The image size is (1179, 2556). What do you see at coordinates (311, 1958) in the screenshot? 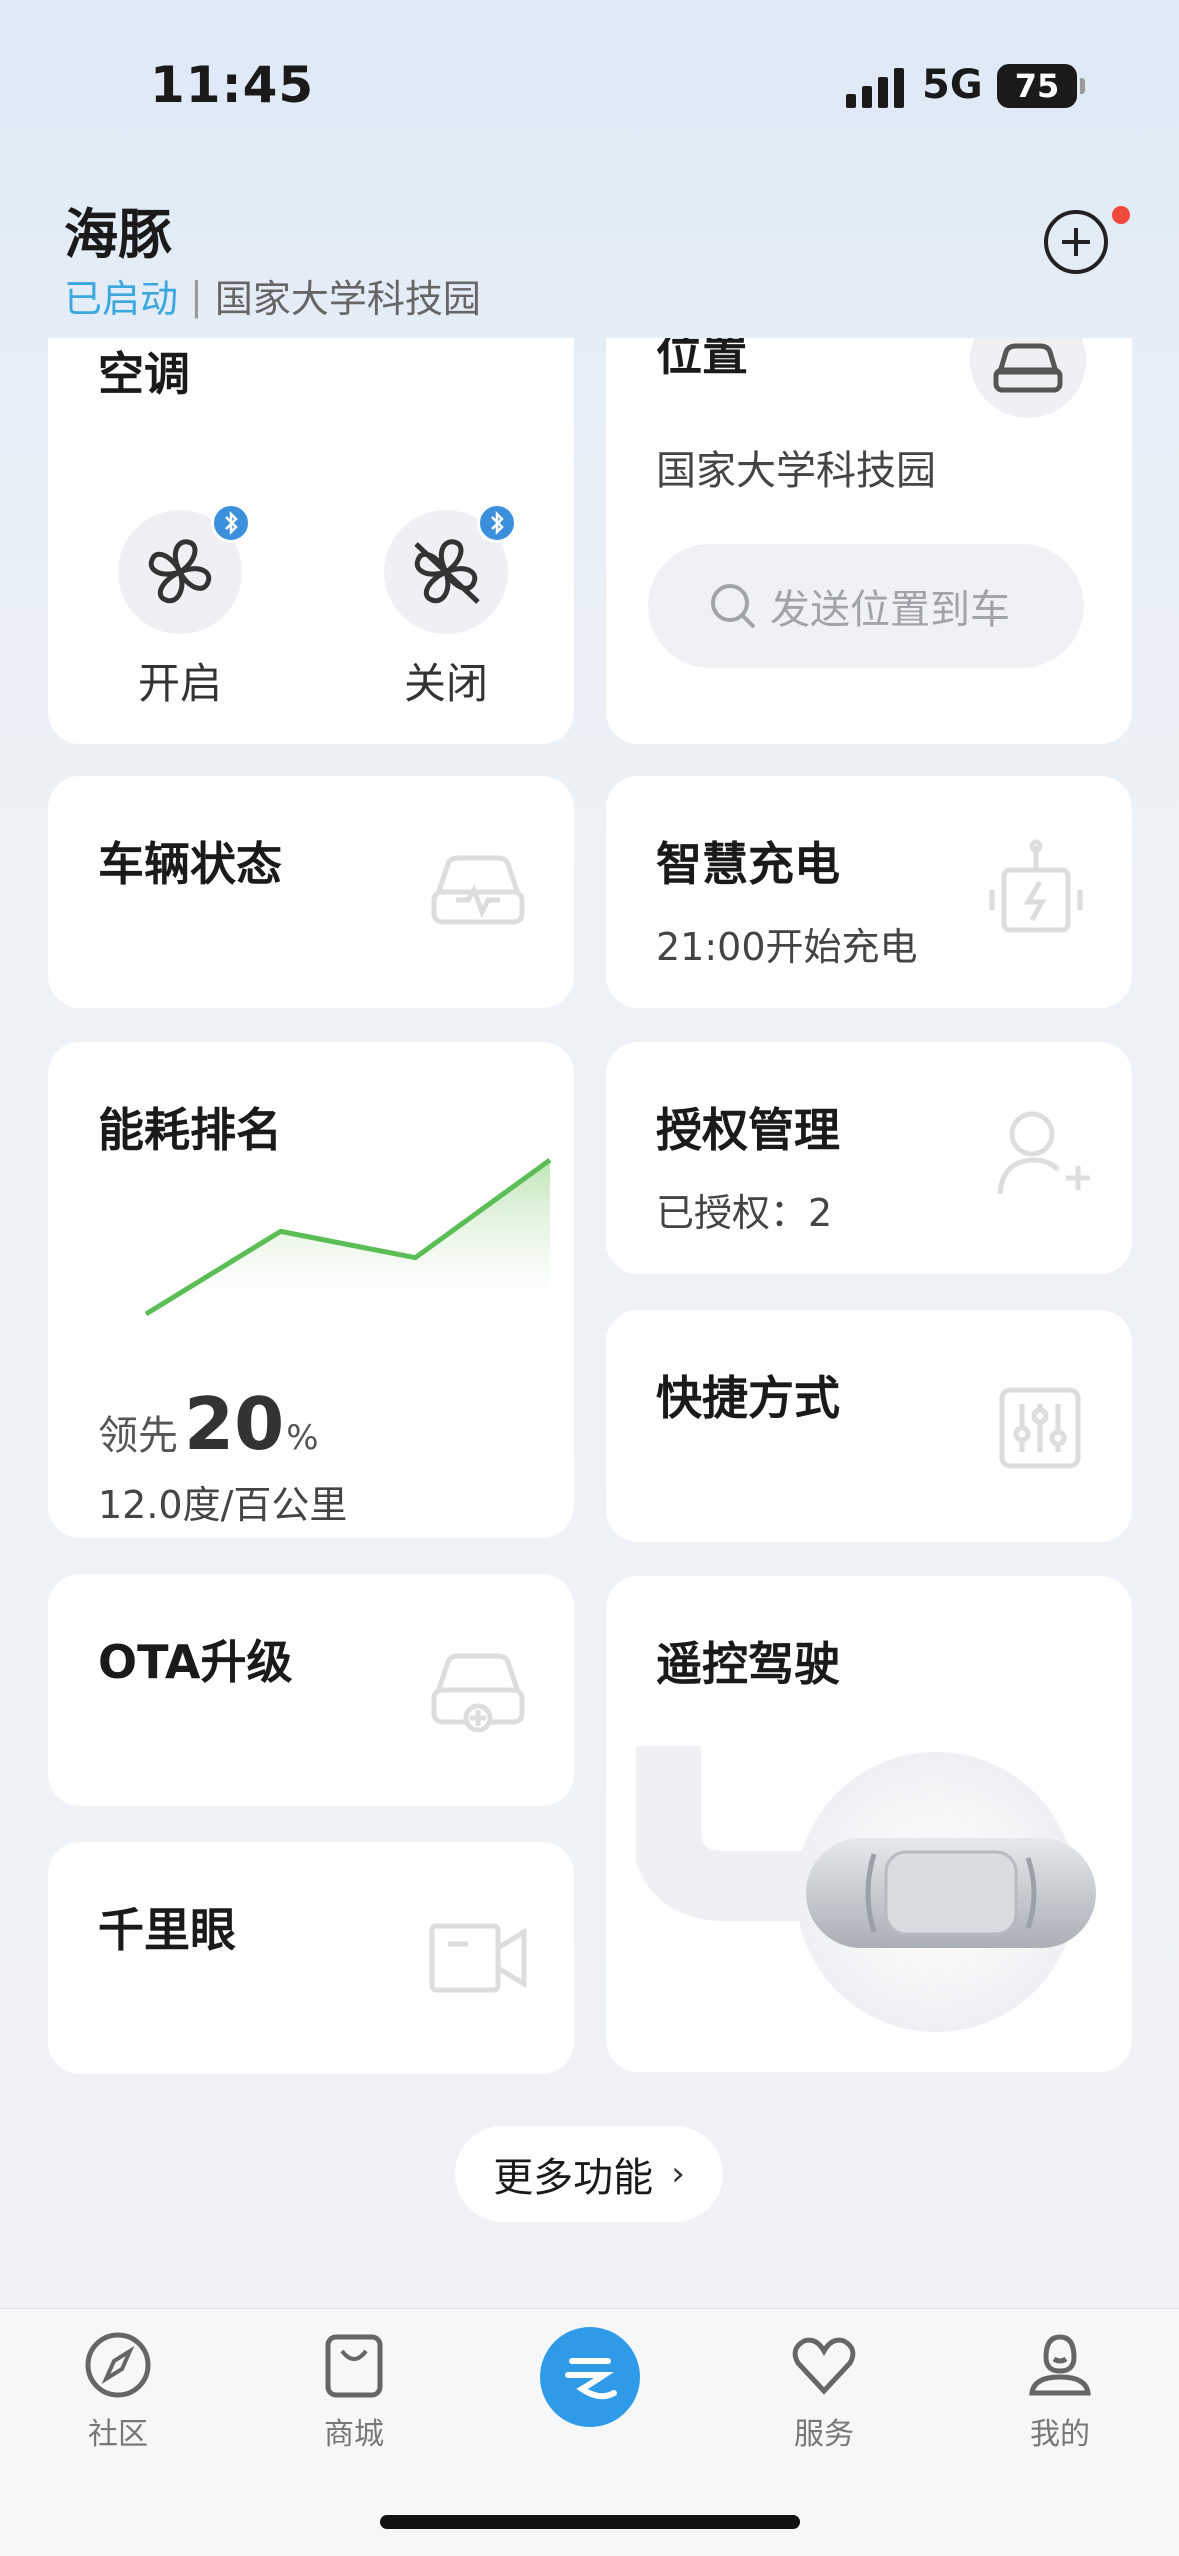
I see `camera-card: 千里眼` at bounding box center [311, 1958].